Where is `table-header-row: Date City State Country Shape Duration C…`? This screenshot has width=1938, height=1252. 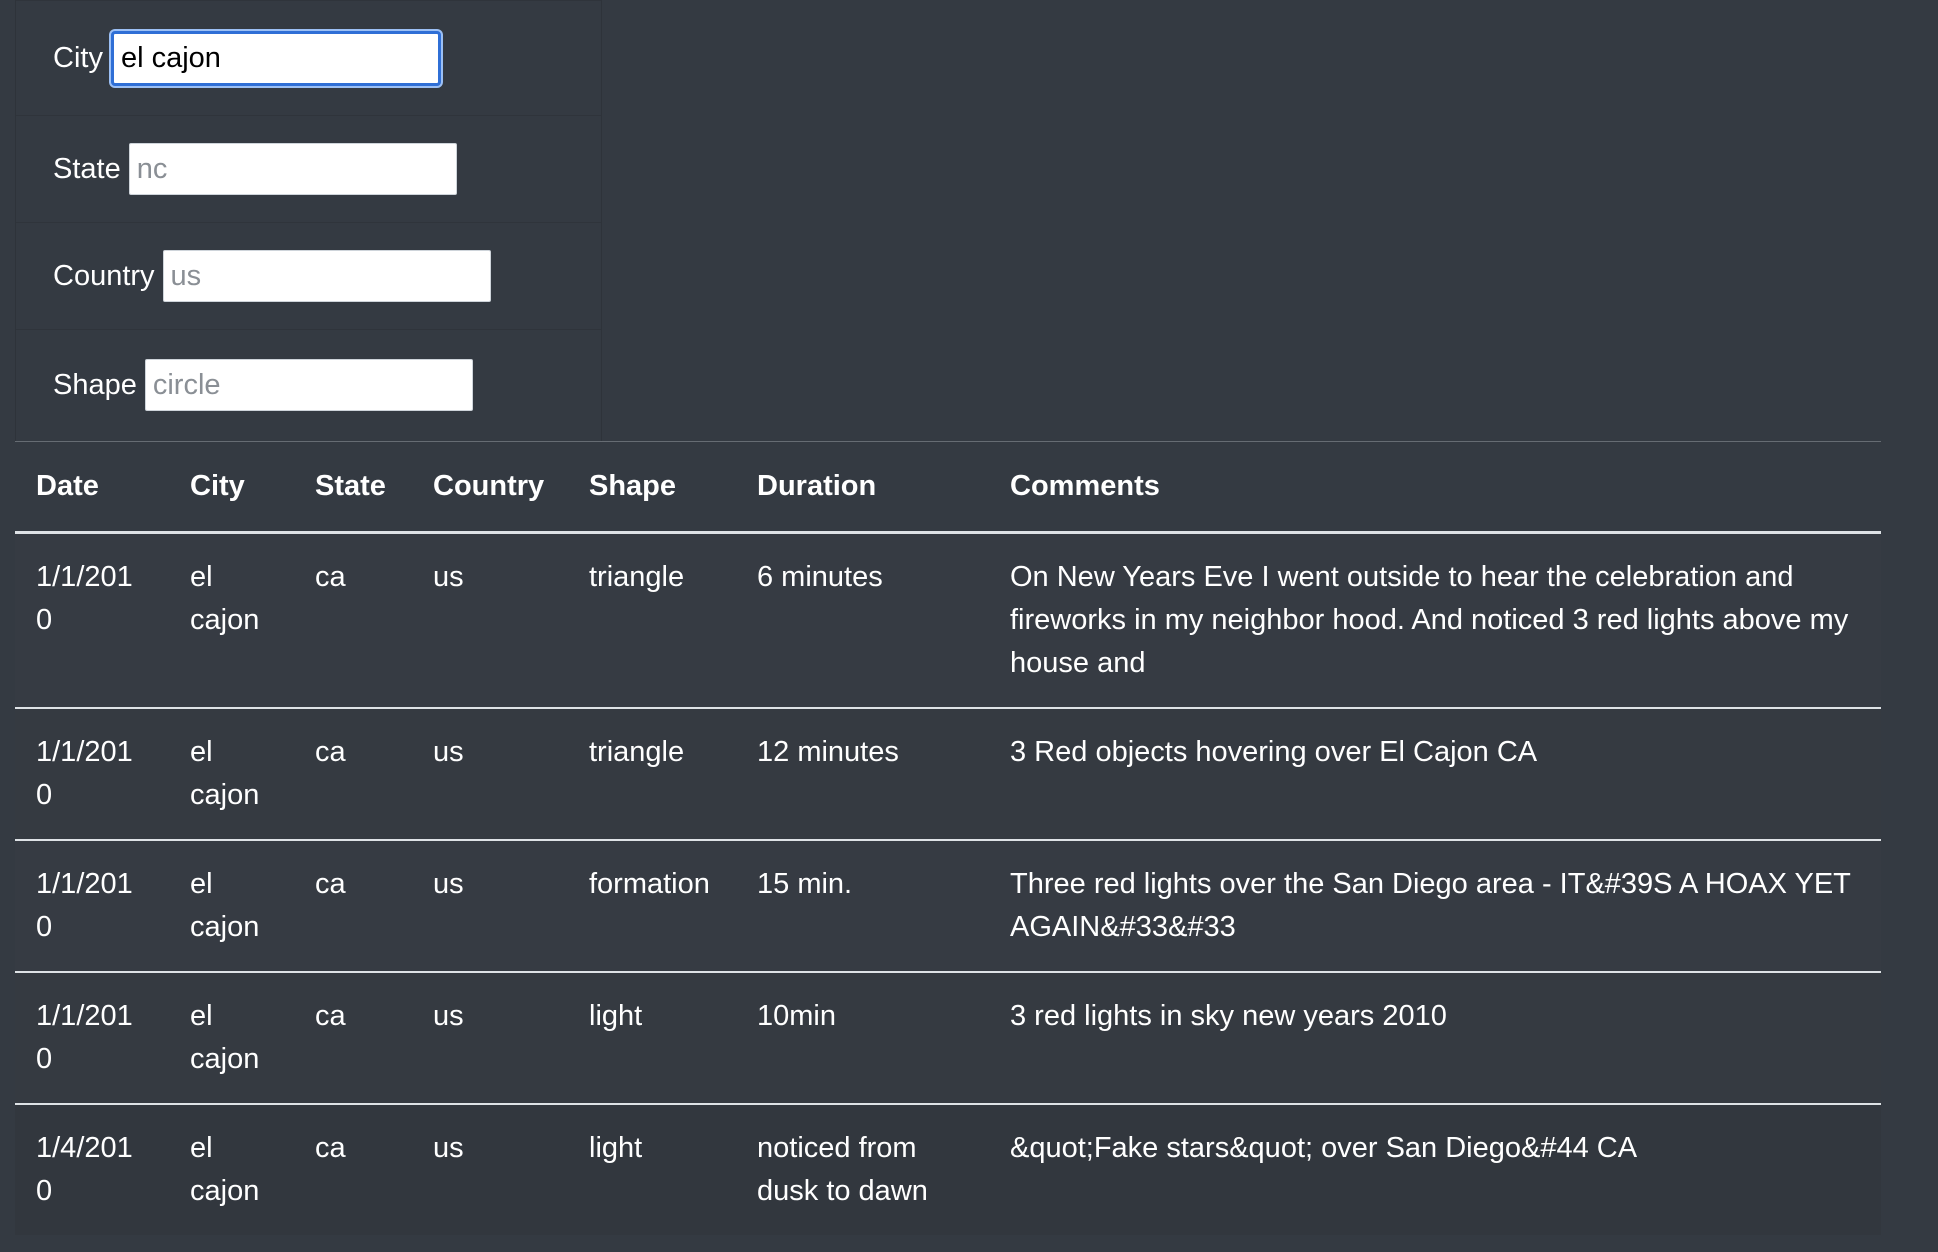
table-header-row: Date City State Country Shape Duration C… is located at coordinates (948, 487).